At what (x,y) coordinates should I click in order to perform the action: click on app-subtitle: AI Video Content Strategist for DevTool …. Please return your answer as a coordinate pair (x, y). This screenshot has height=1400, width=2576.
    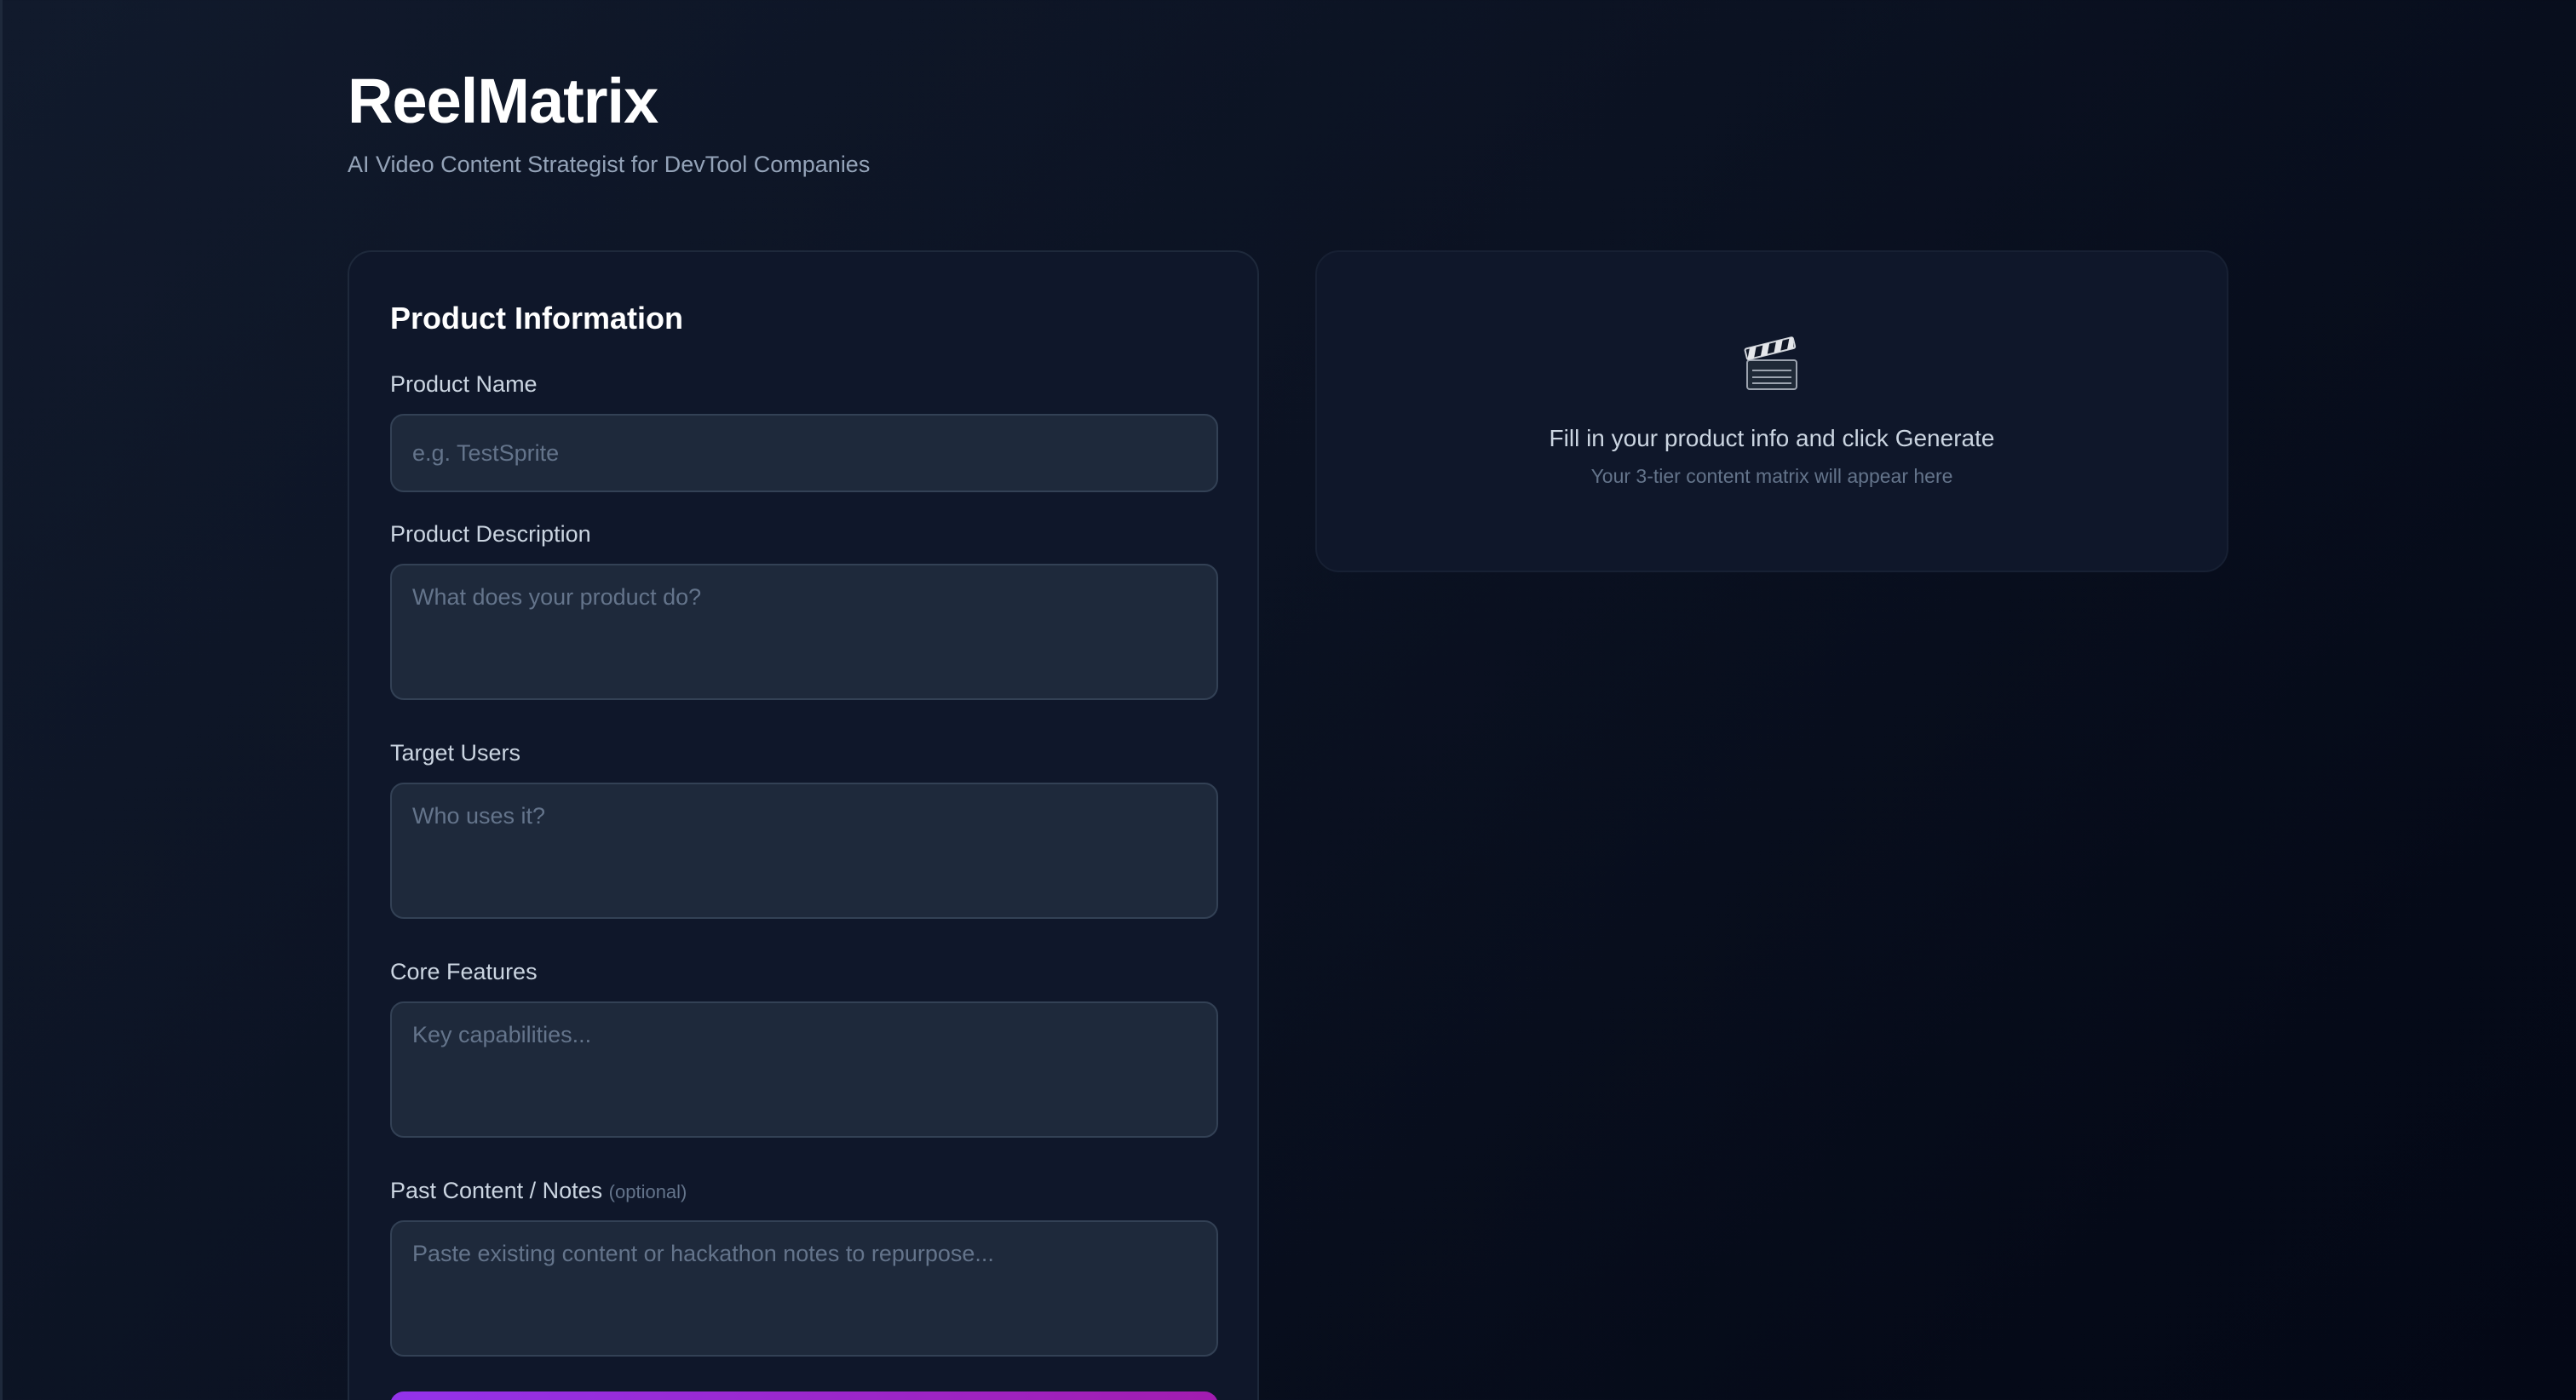
    Looking at the image, I should click on (610, 164).